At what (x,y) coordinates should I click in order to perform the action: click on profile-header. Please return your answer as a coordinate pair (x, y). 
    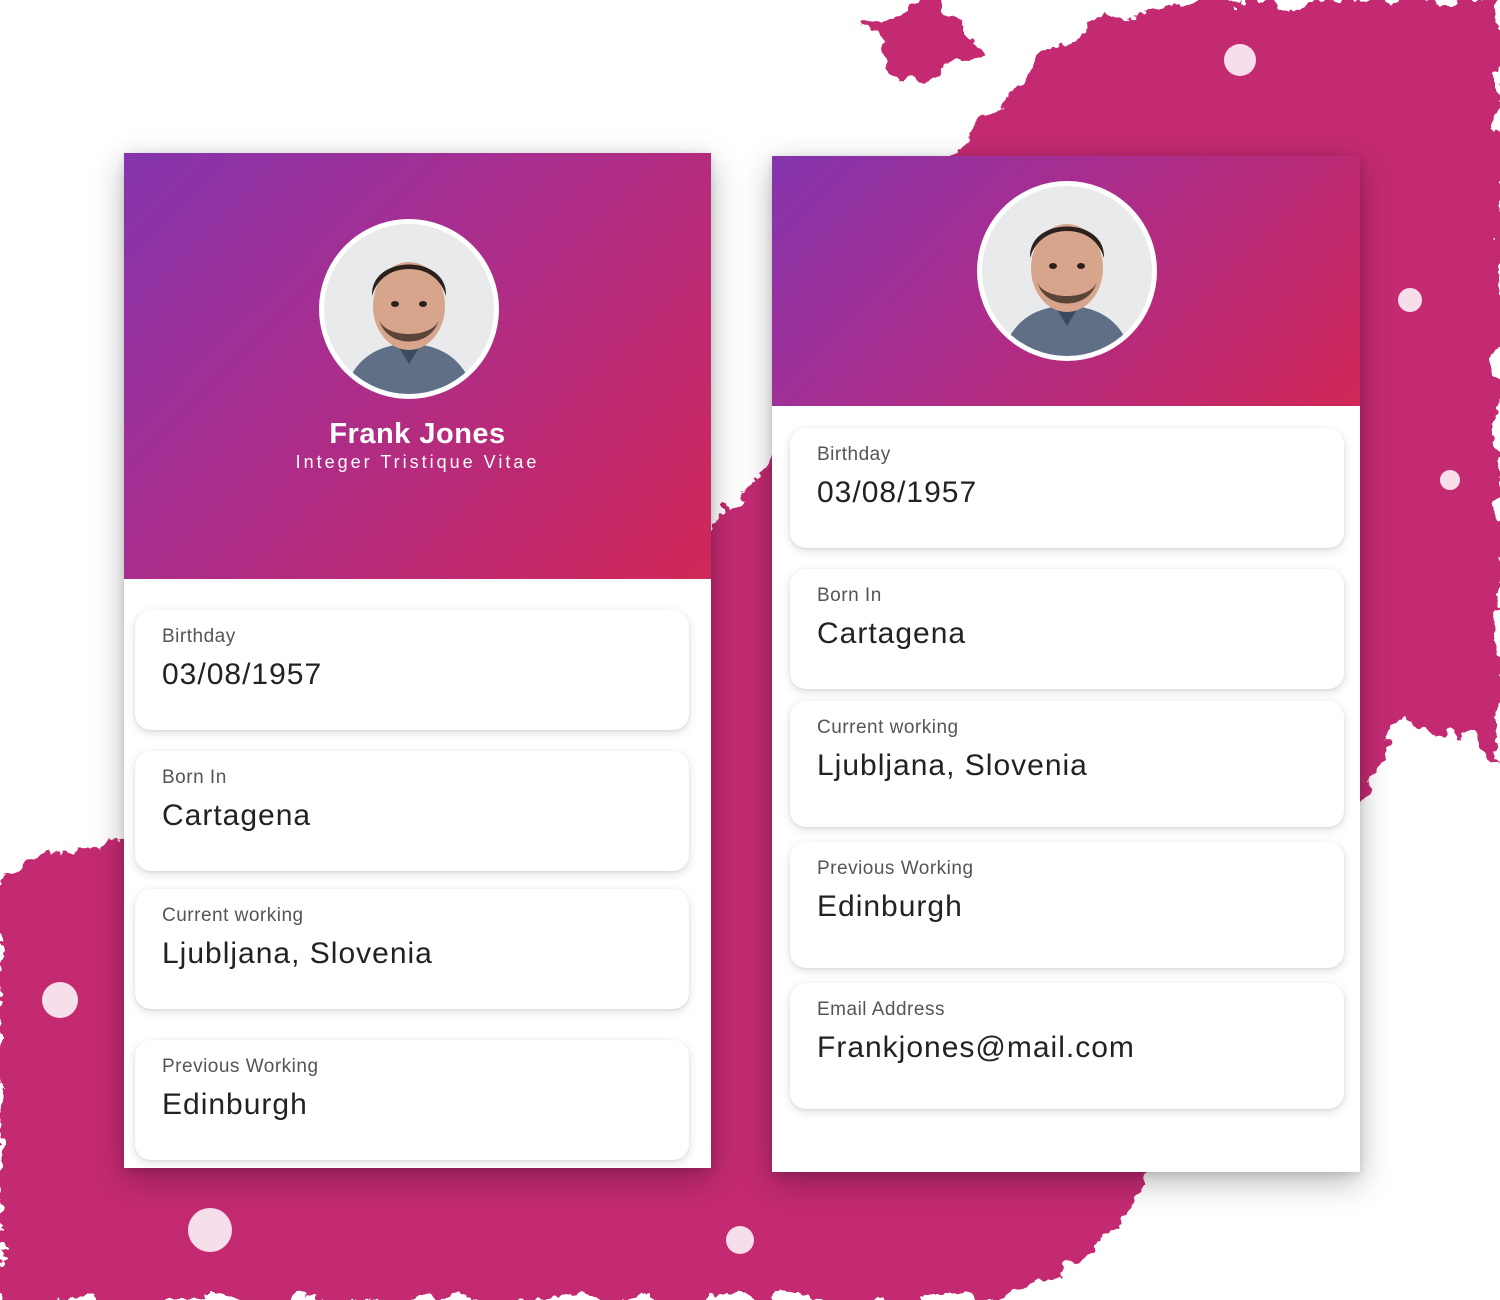
    Looking at the image, I should click on (1066, 281).